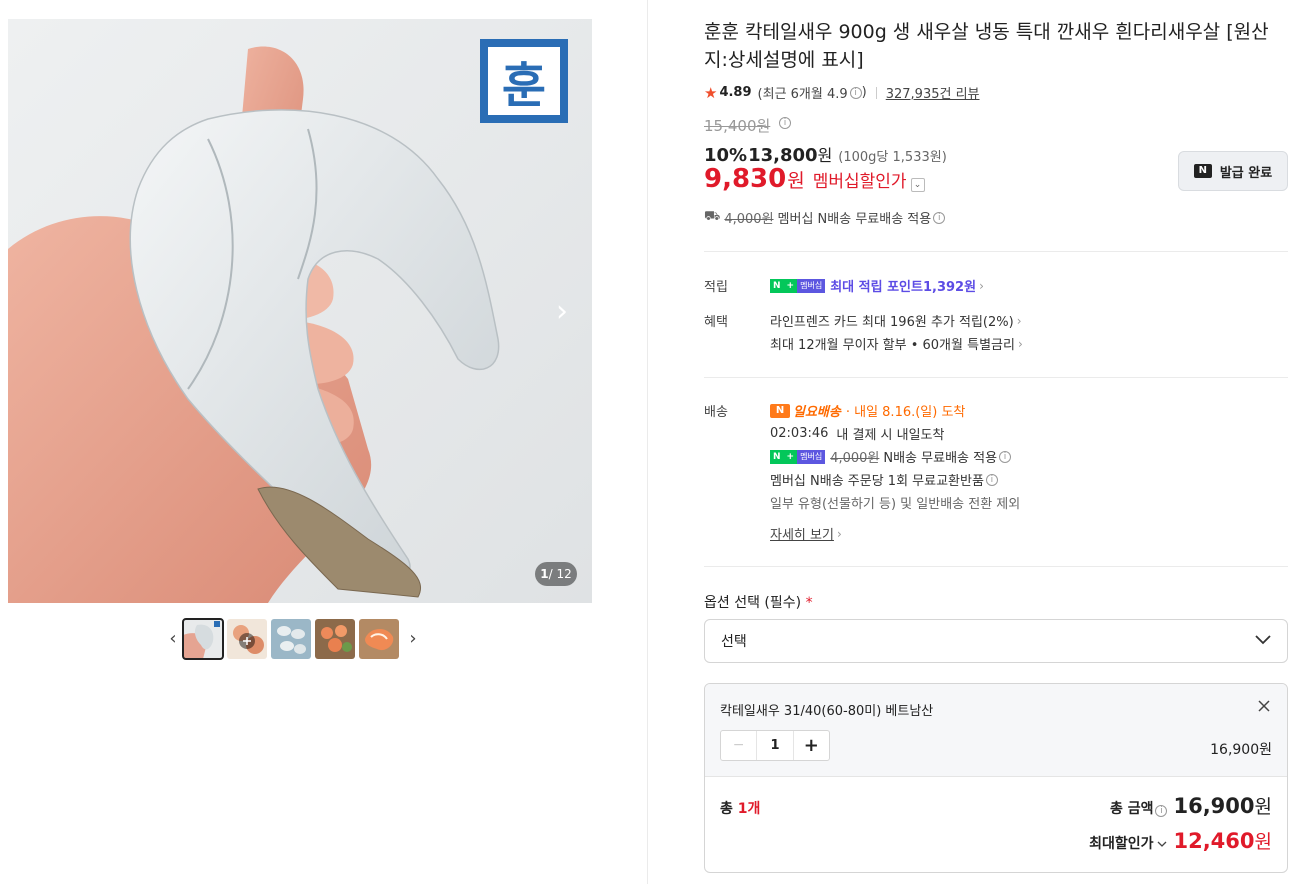 The width and height of the screenshot is (1298, 884). I want to click on quantity-value: 1, so click(775, 745).